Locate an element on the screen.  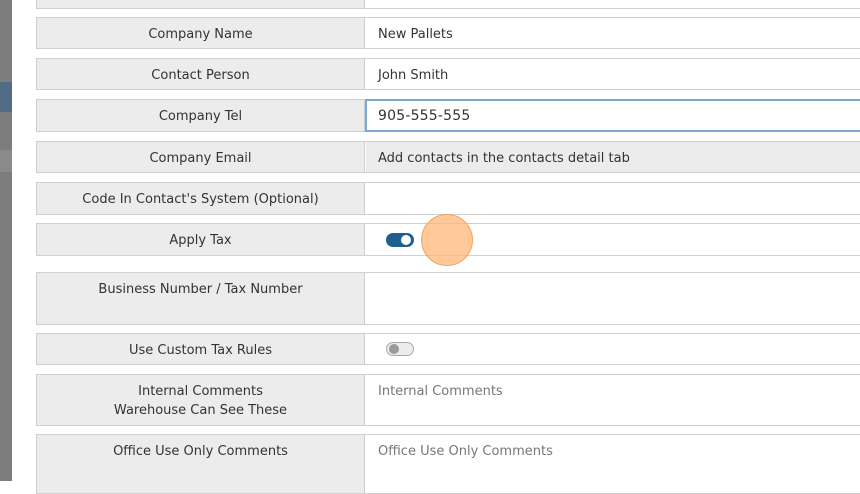
use-custom-tax-rules-label: Use Custom Tax Rules is located at coordinates (201, 349).